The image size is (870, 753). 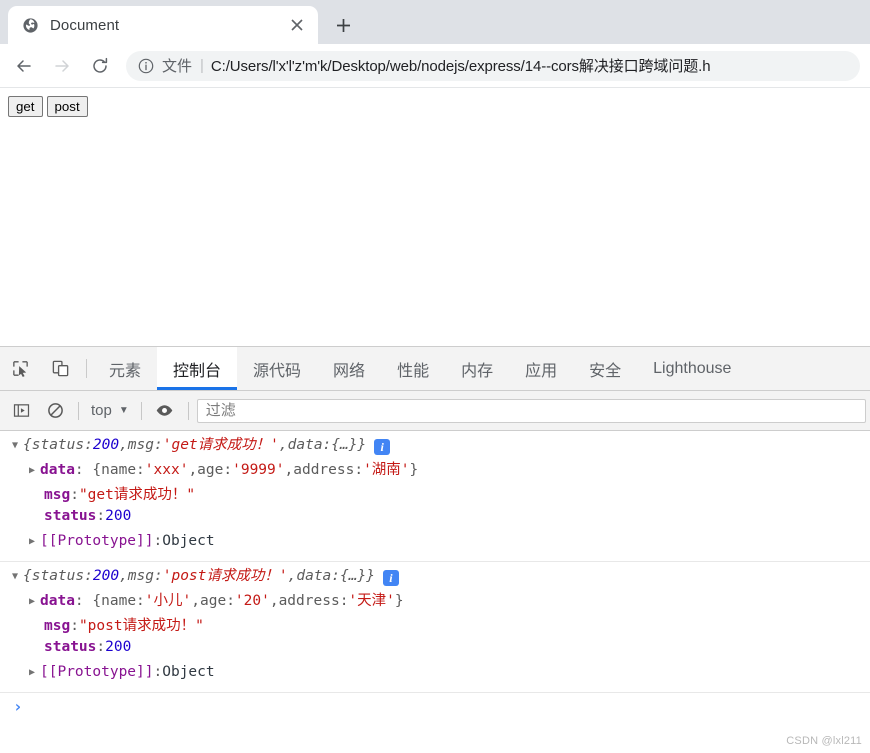 I want to click on console-token: [[Prototype]], so click(x=97, y=672).